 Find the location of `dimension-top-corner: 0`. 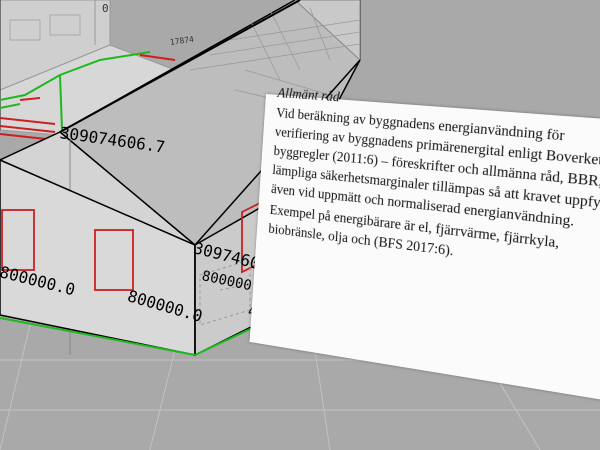

dimension-top-corner: 0 is located at coordinates (105, 8).